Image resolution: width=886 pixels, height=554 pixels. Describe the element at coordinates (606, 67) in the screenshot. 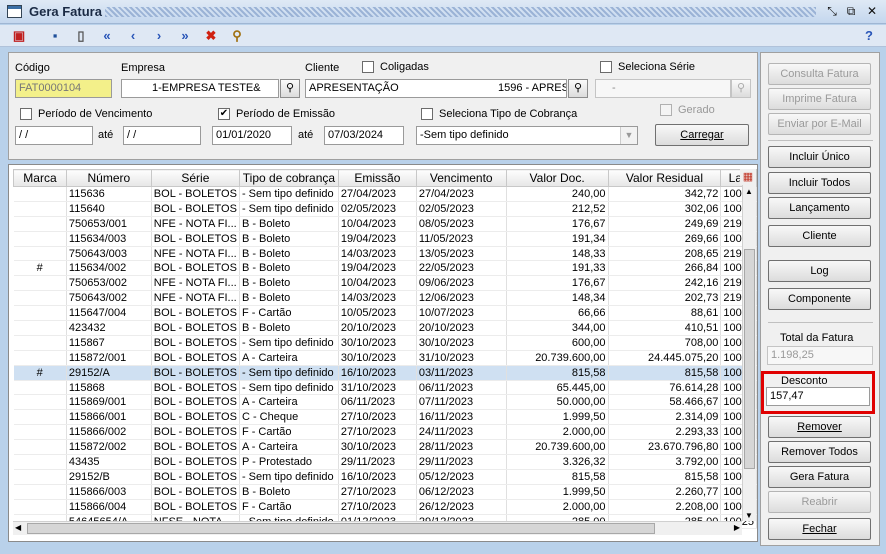

I see `seleciona-serie-checkbox` at that location.